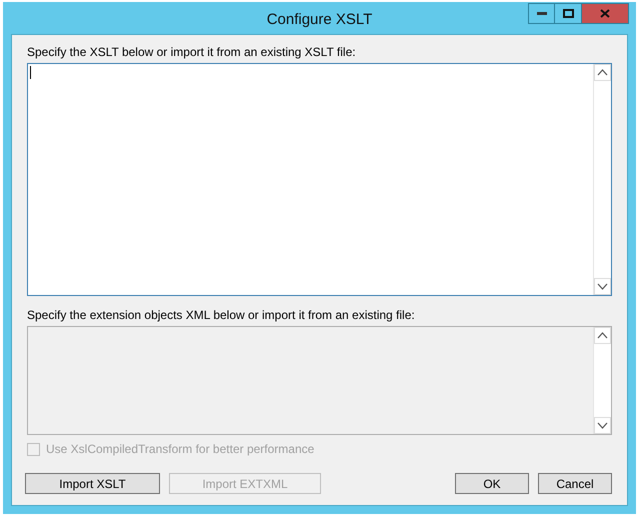  What do you see at coordinates (602, 179) in the screenshot?
I see `scrollbar` at bounding box center [602, 179].